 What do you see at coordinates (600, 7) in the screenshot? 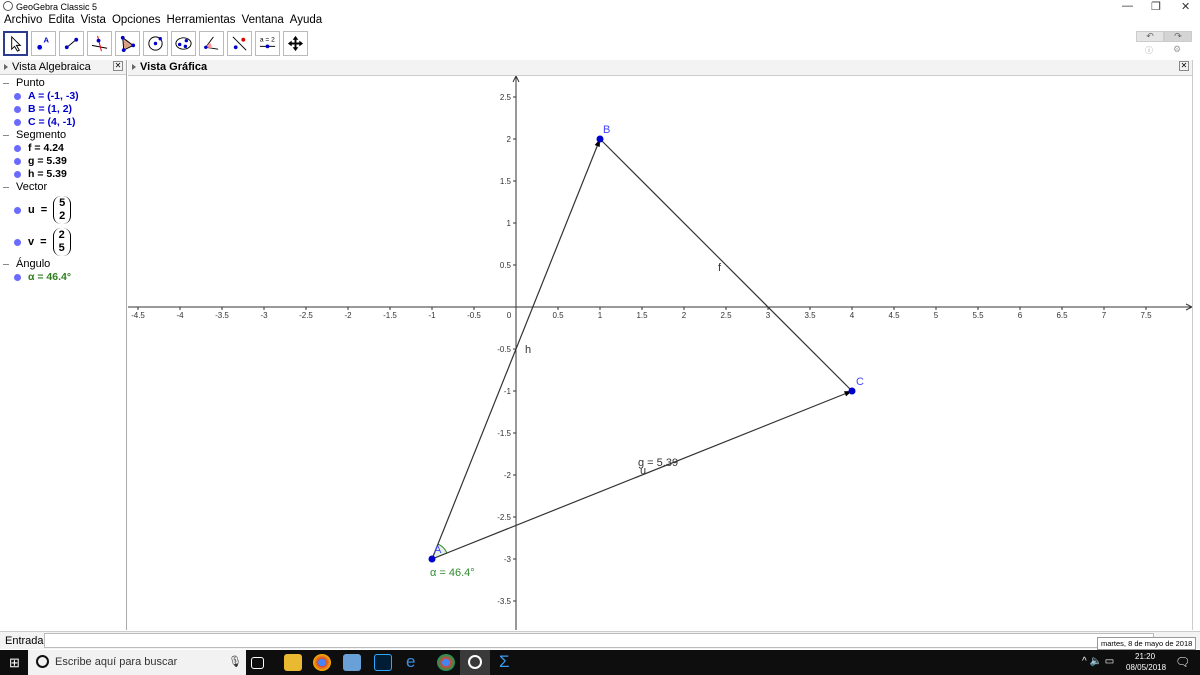
I see `title-bar: GeoGebra Classic 5 — ❐ ✕` at bounding box center [600, 7].